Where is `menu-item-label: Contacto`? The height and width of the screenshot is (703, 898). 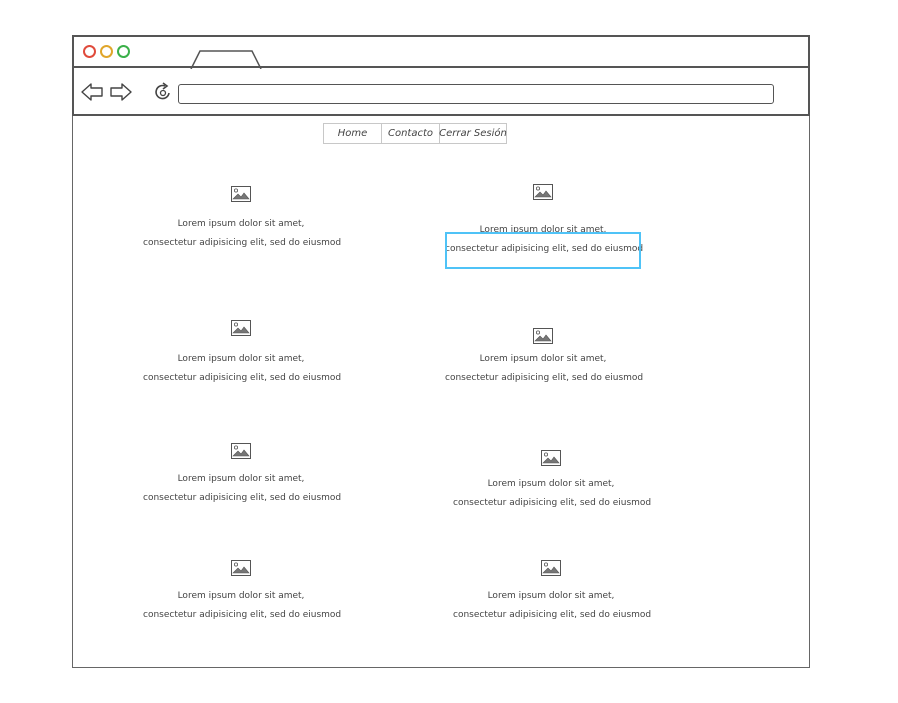 menu-item-label: Contacto is located at coordinates (410, 133).